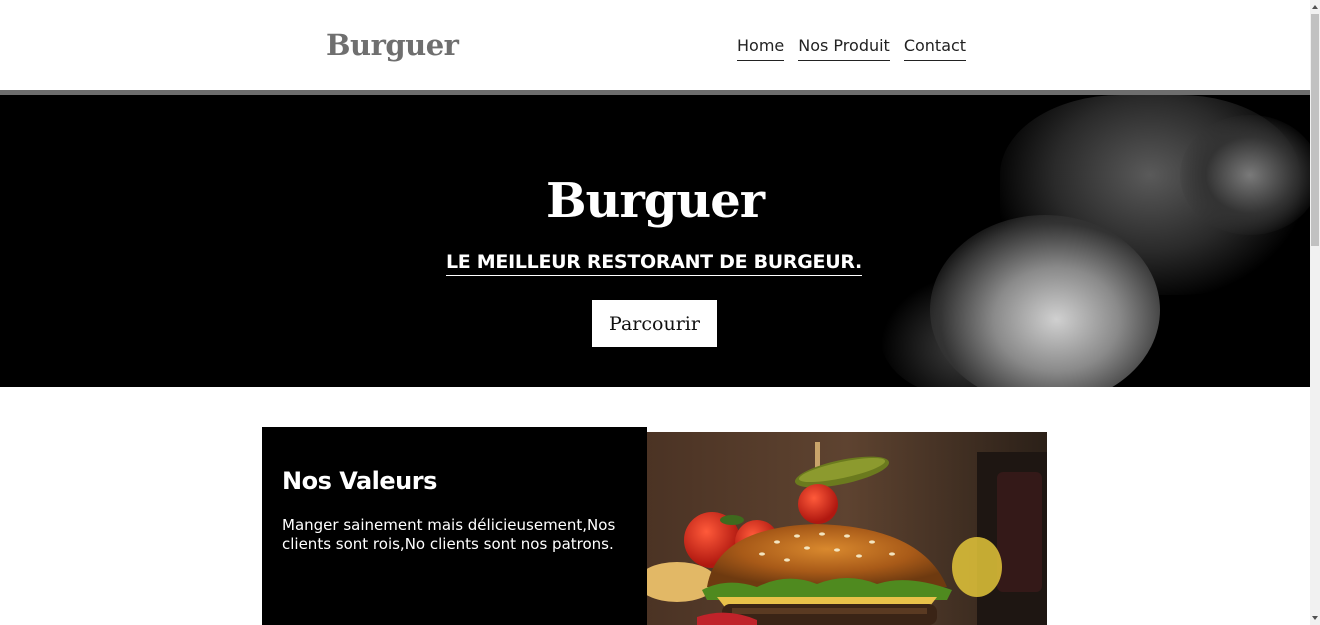  What do you see at coordinates (655, 201) in the screenshot?
I see `hero-title: Burguer` at bounding box center [655, 201].